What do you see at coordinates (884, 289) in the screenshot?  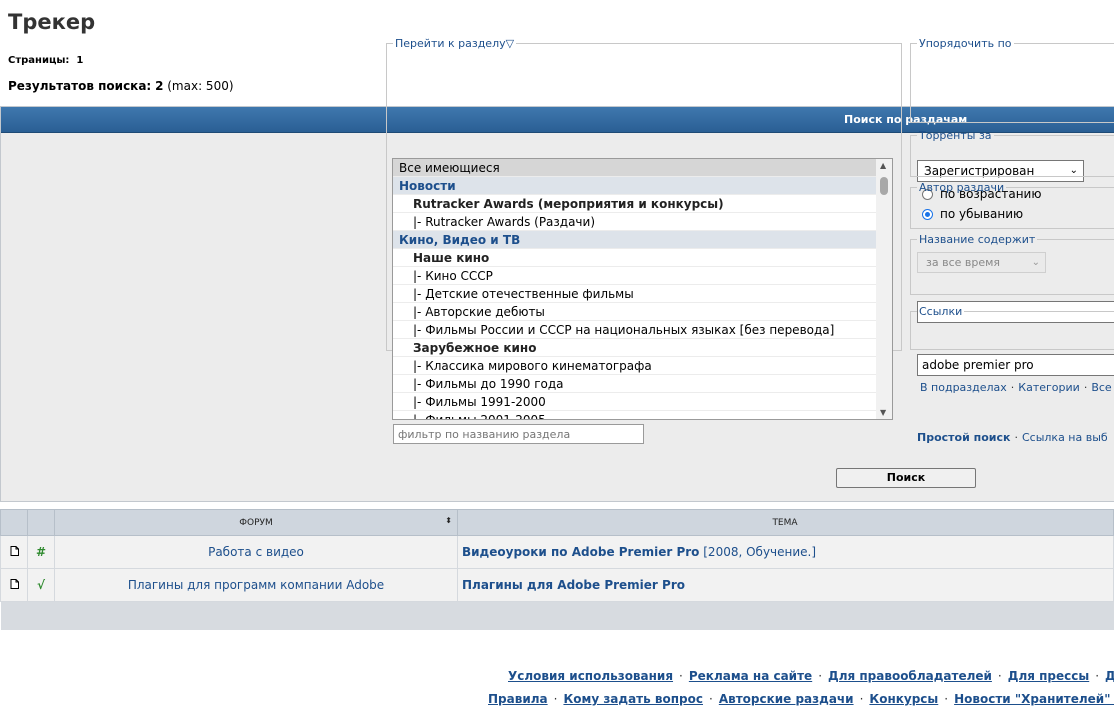 I see `forum-list-scrollbar: ▲ ▼` at bounding box center [884, 289].